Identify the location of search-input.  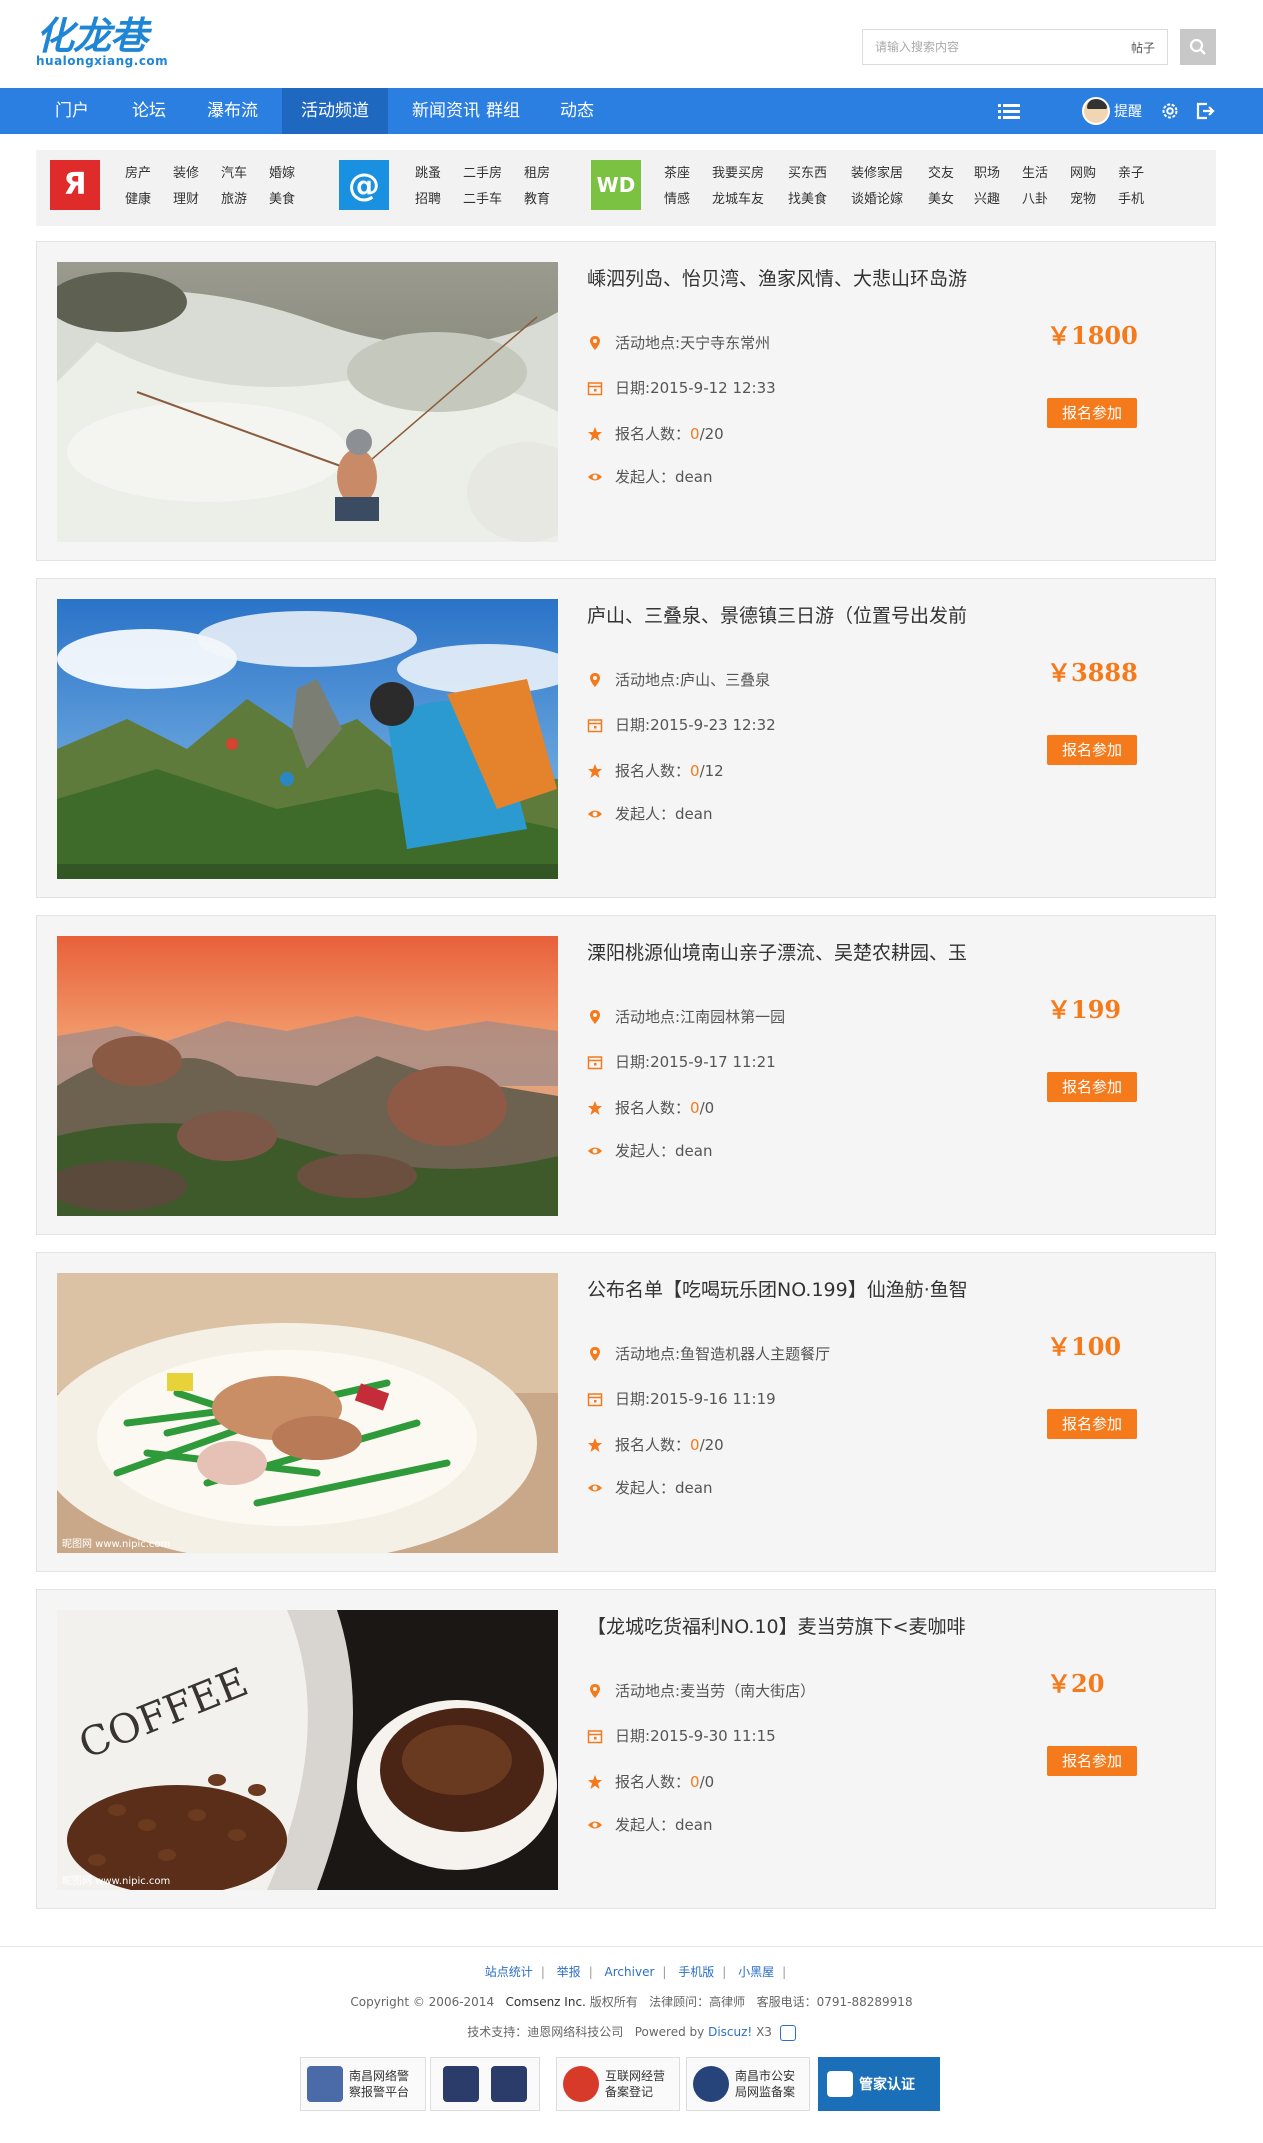
(983, 47).